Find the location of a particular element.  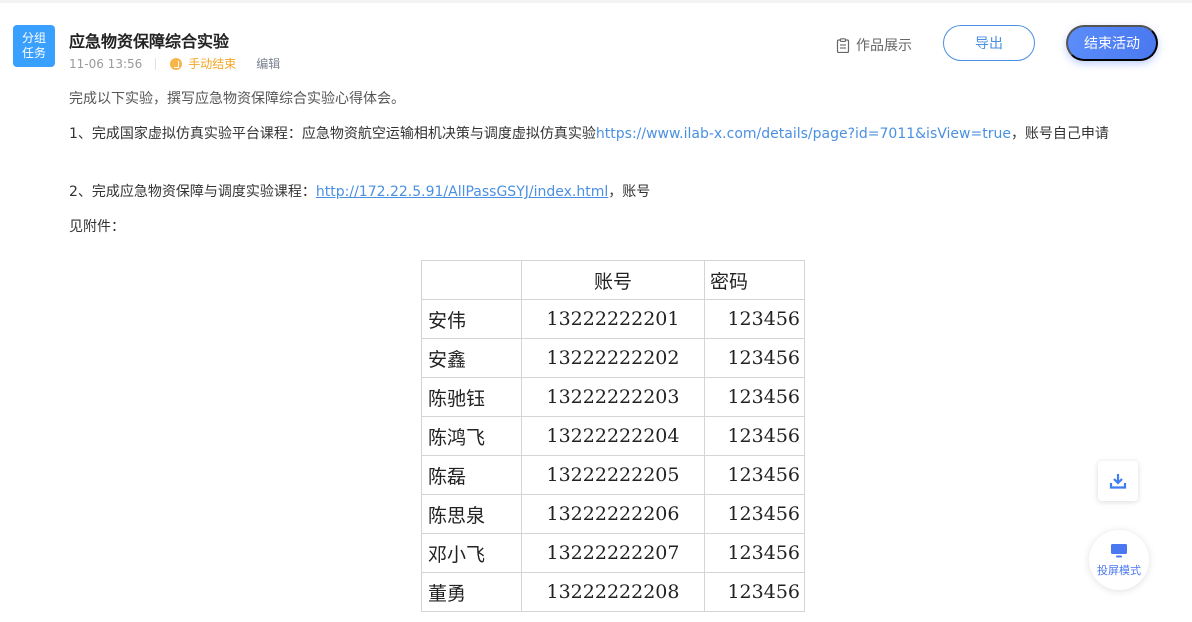

table-row: 陈鸿飞 13222222204 123456 is located at coordinates (613, 436).